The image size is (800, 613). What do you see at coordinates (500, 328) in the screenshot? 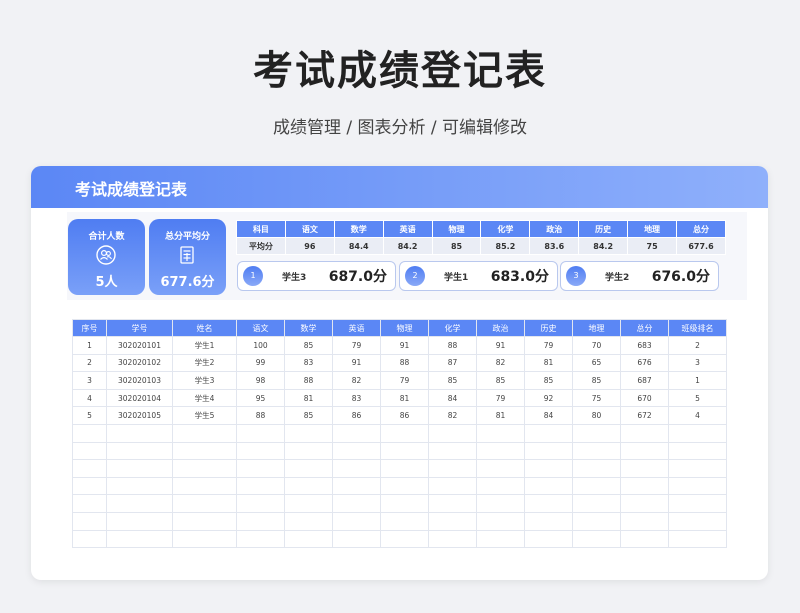
I see `column-header: 政治` at bounding box center [500, 328].